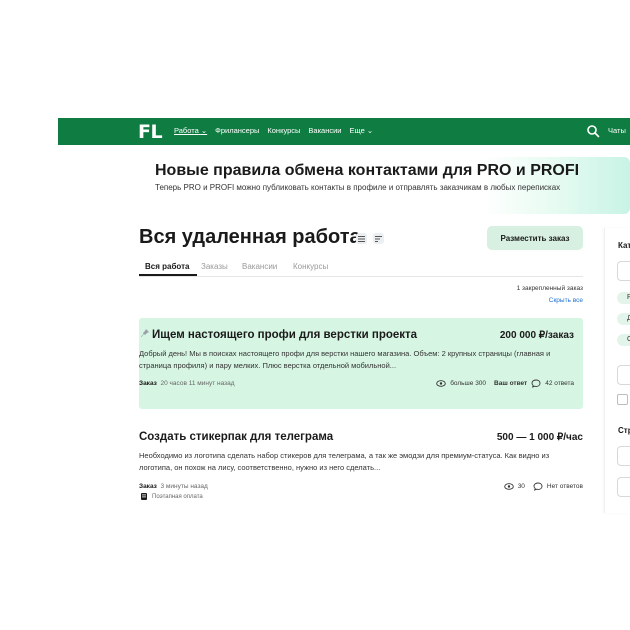  I want to click on payment-type: Поэтапная оплата, so click(172, 496).